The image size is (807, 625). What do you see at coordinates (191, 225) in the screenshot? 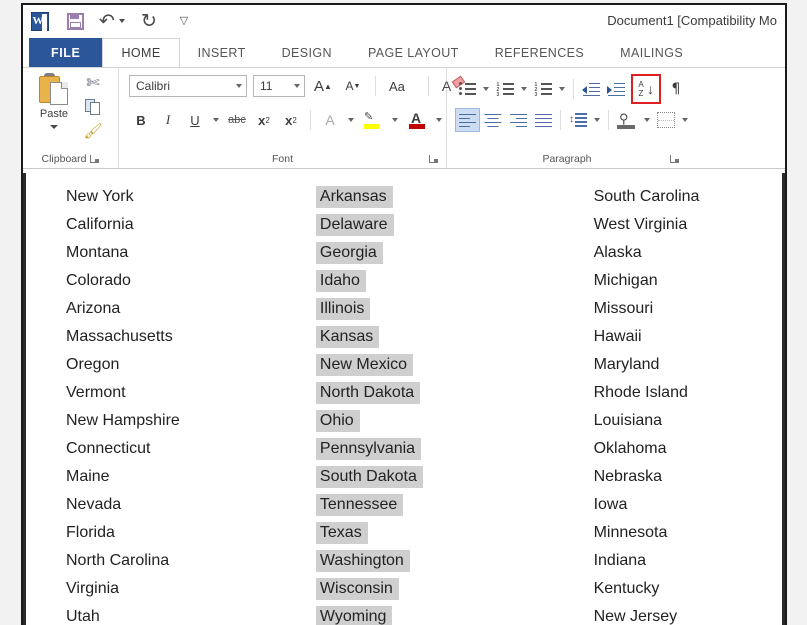
I see `state-line: California` at bounding box center [191, 225].